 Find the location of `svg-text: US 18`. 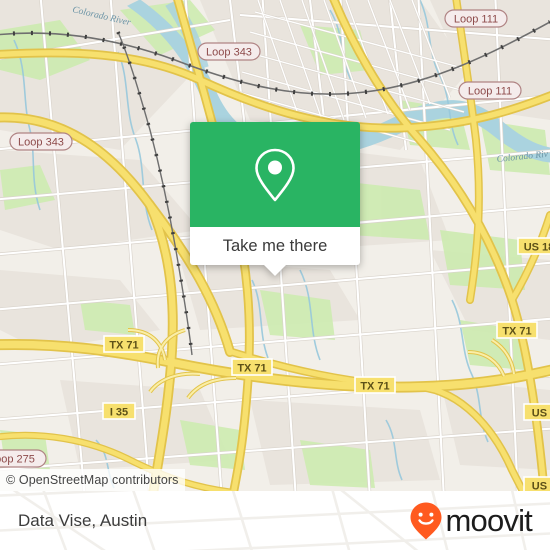

svg-text: US 18 is located at coordinates (537, 248).